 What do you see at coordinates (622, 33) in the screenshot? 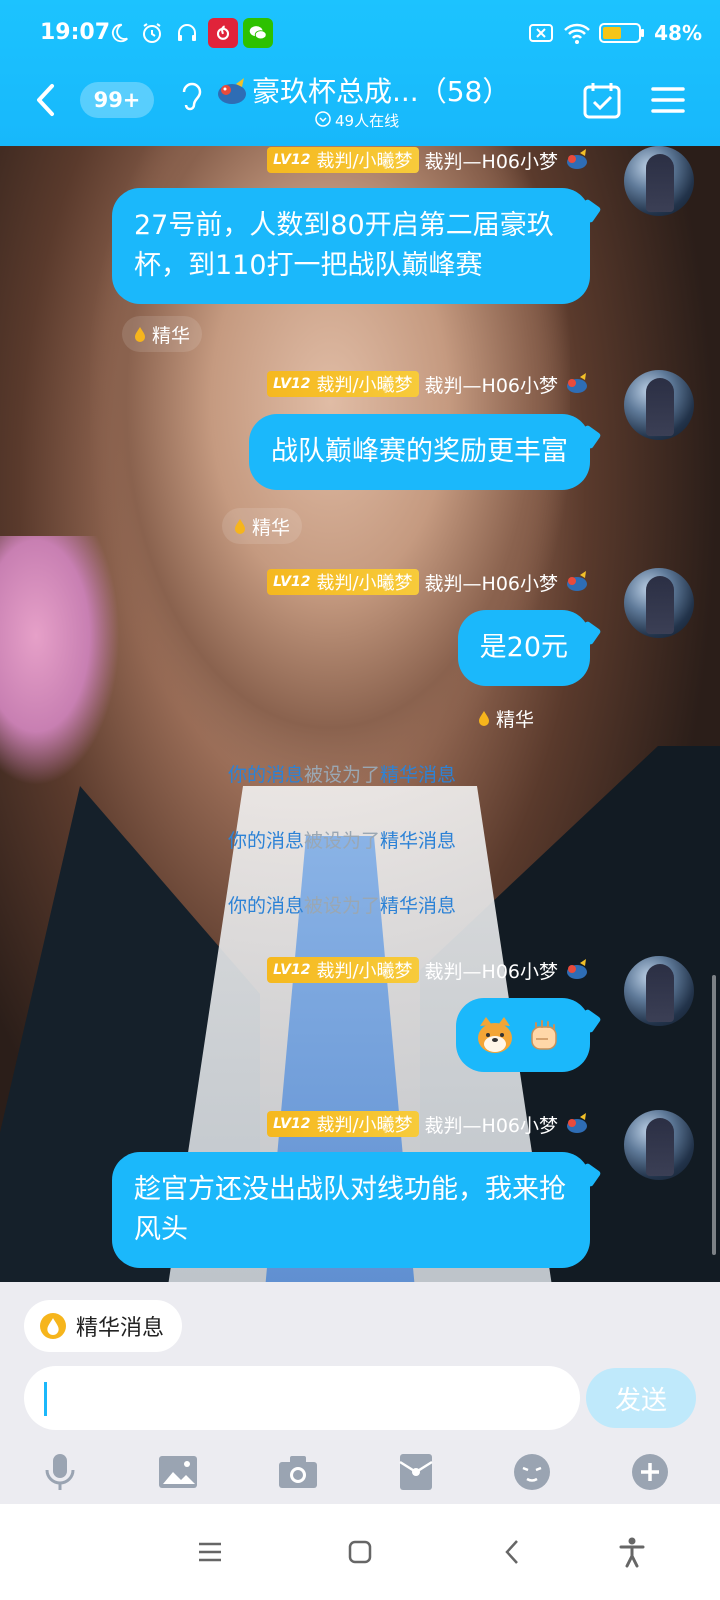
I see `battery-icon` at bounding box center [622, 33].